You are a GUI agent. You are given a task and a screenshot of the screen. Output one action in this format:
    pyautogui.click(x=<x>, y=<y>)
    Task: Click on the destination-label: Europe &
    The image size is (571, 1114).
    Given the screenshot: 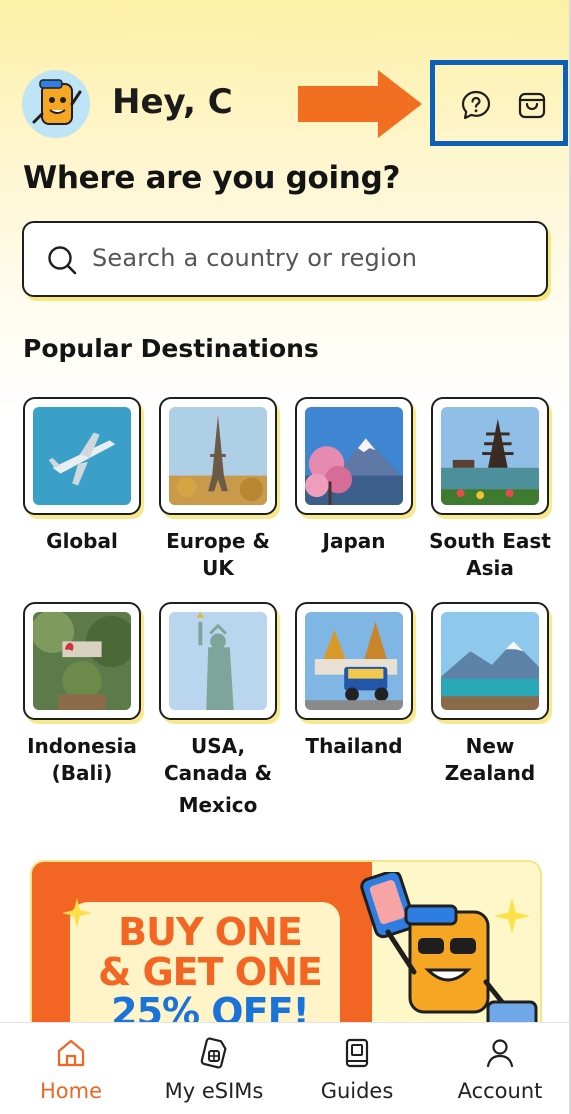 What is the action you would take?
    pyautogui.click(x=218, y=541)
    